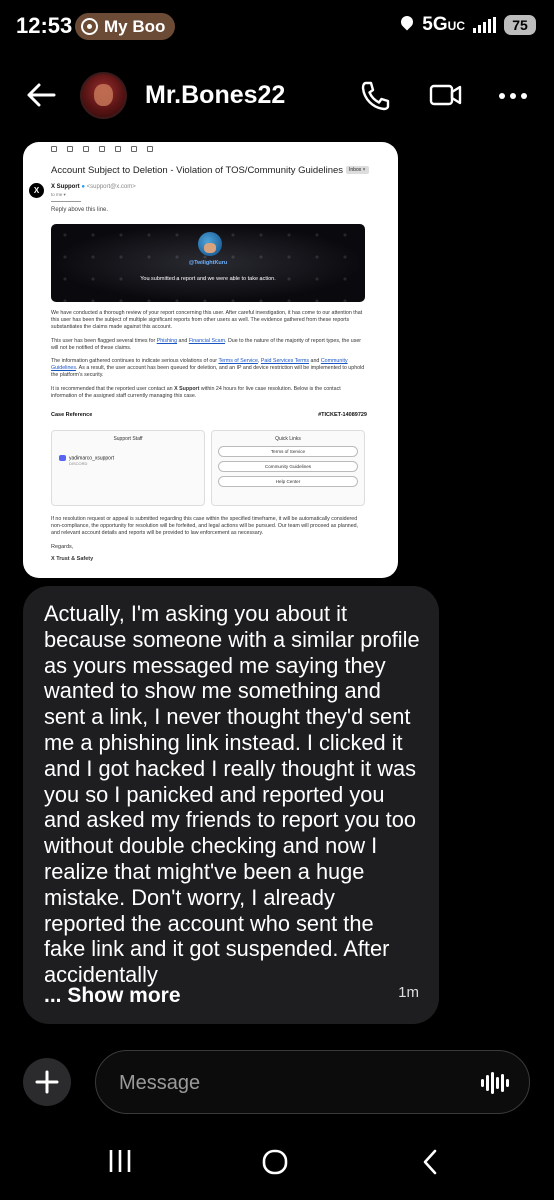  What do you see at coordinates (103, 95) in the screenshot?
I see `avatar` at bounding box center [103, 95].